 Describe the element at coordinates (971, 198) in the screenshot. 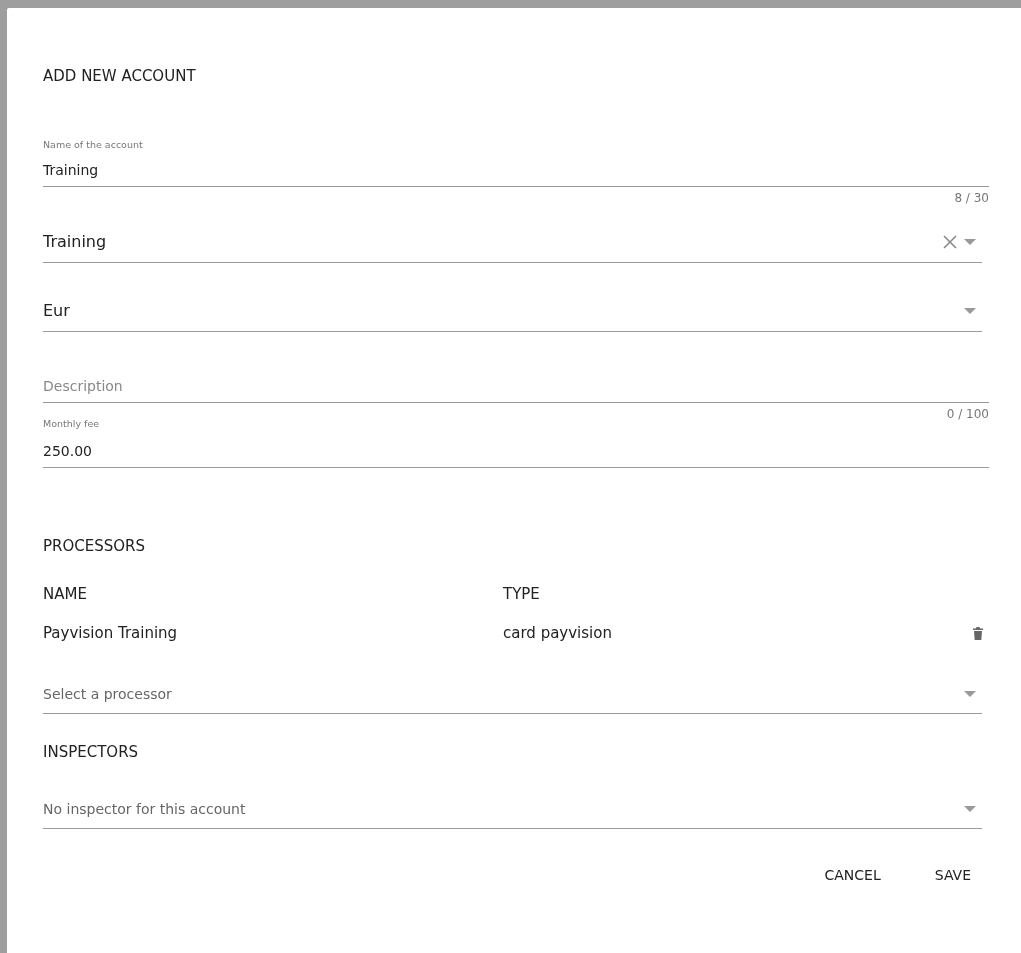

I see `character-counter: 8 / 30` at that location.